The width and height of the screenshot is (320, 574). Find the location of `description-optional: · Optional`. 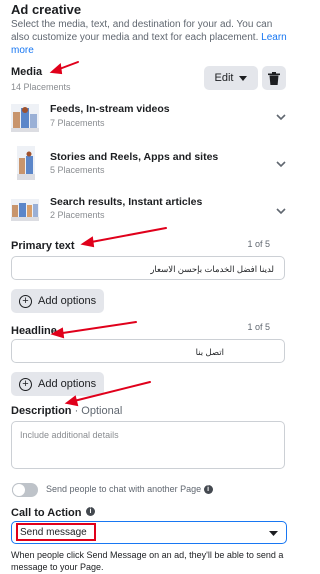

description-optional: · Optional is located at coordinates (97, 411).